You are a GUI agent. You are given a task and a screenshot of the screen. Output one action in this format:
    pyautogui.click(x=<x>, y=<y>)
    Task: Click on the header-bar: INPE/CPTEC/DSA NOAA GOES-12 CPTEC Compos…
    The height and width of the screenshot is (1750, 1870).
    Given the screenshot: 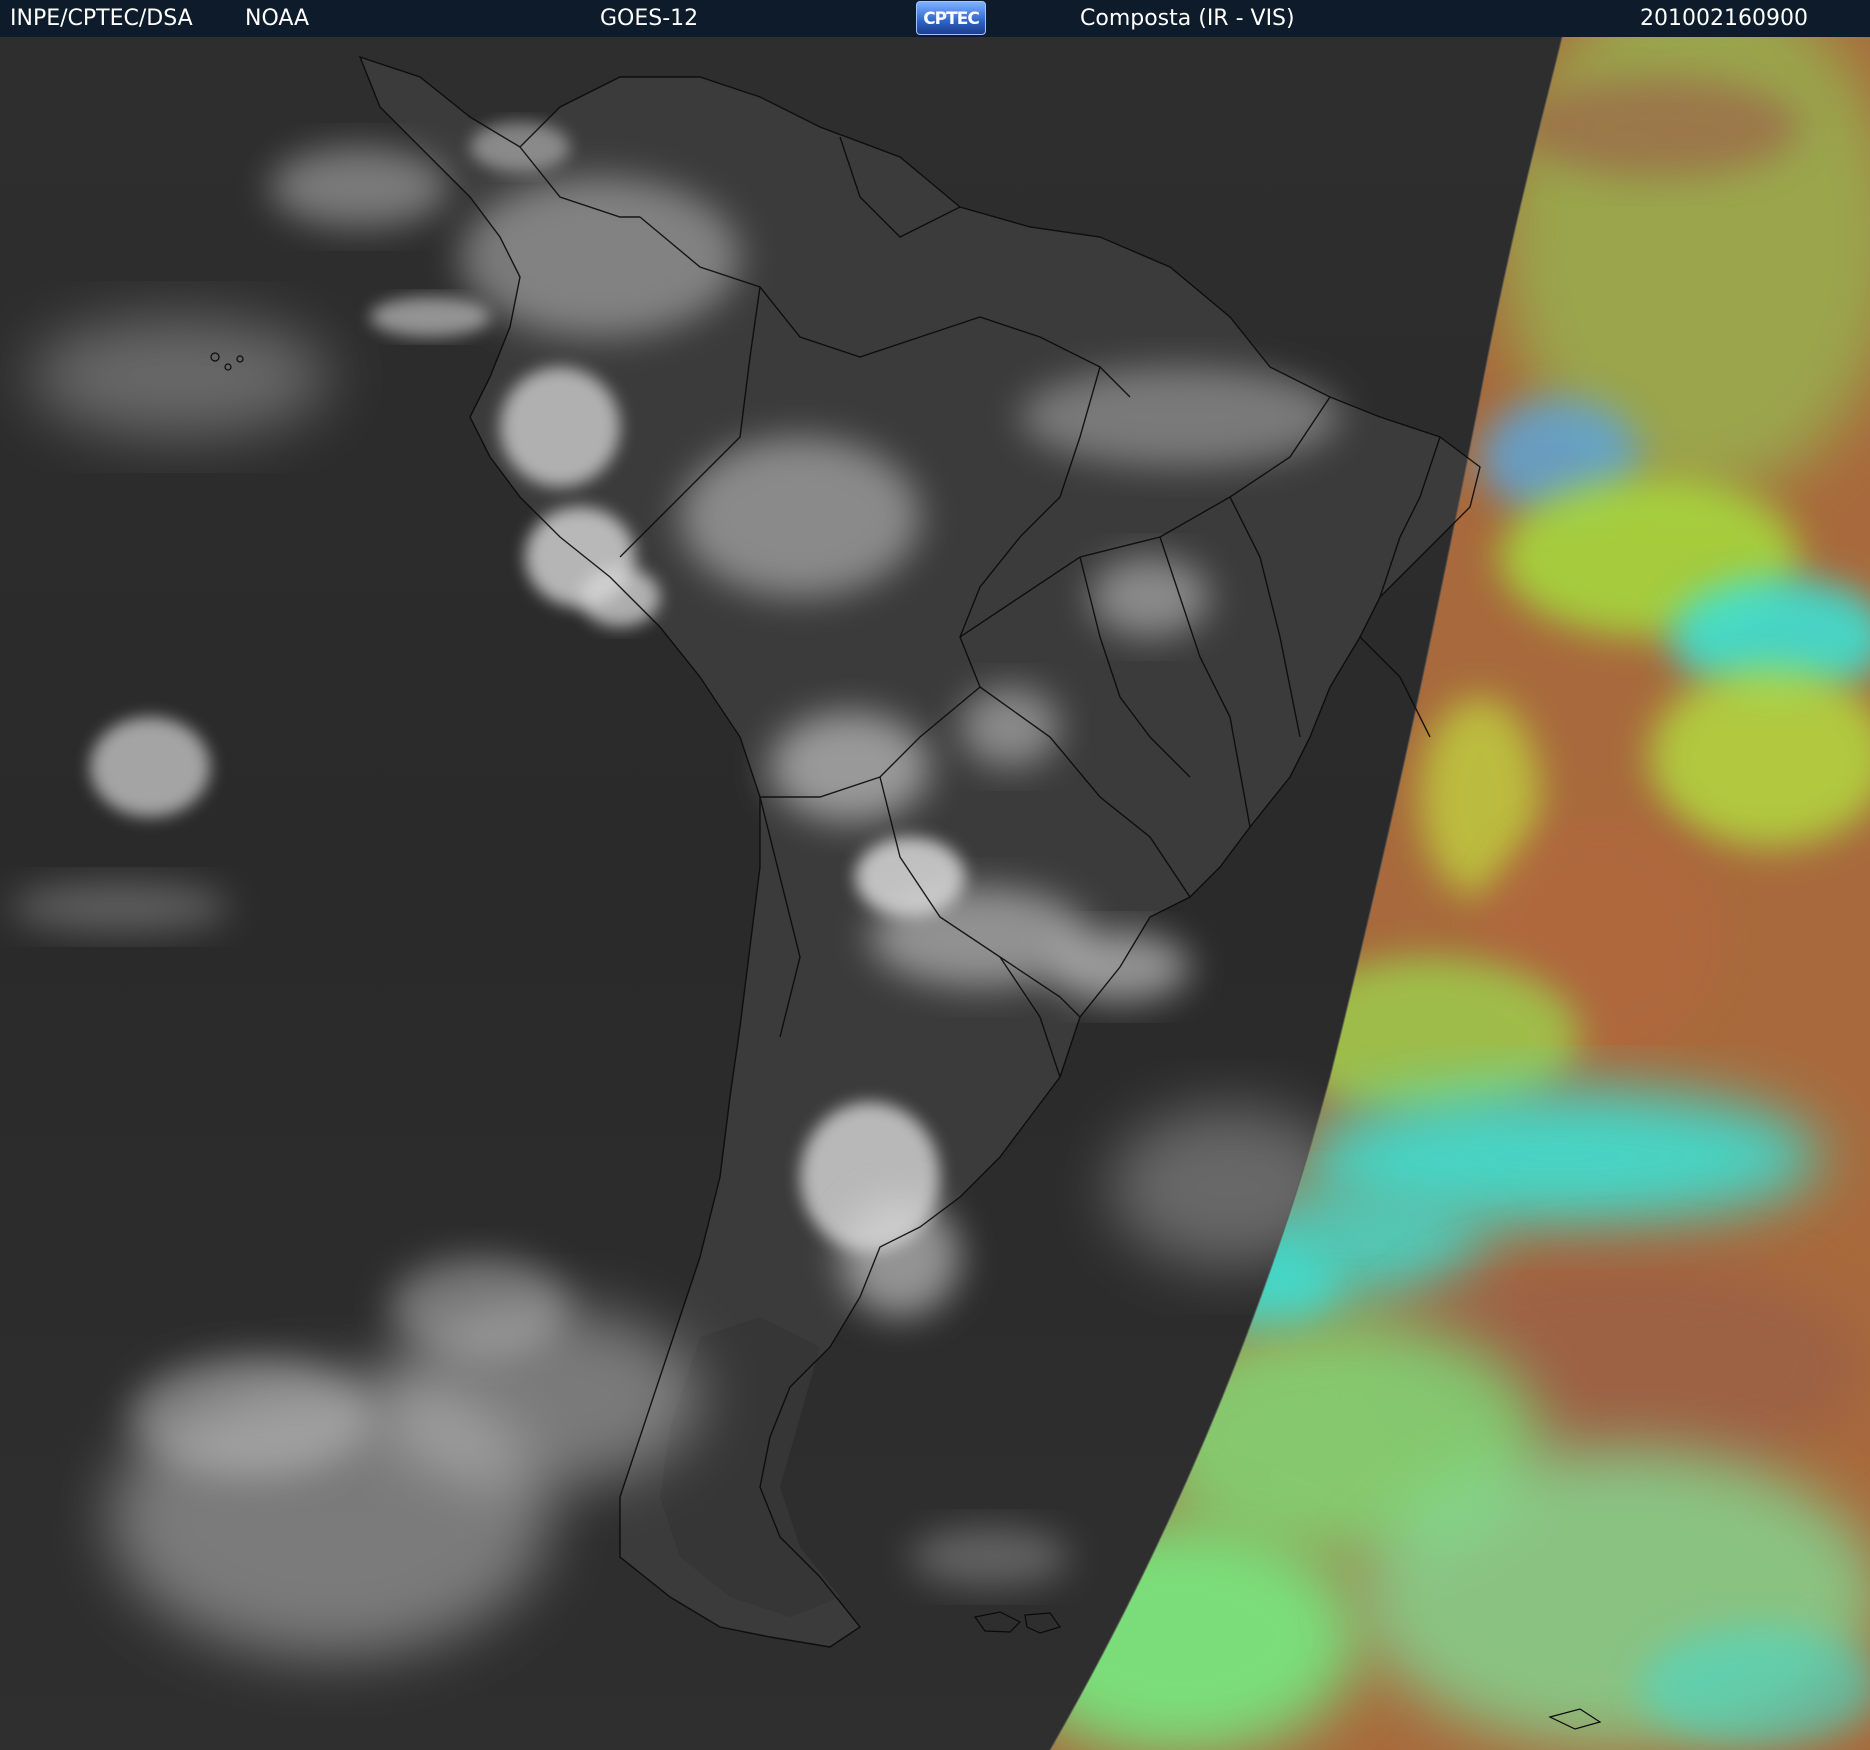 What is the action you would take?
    pyautogui.click(x=935, y=18)
    